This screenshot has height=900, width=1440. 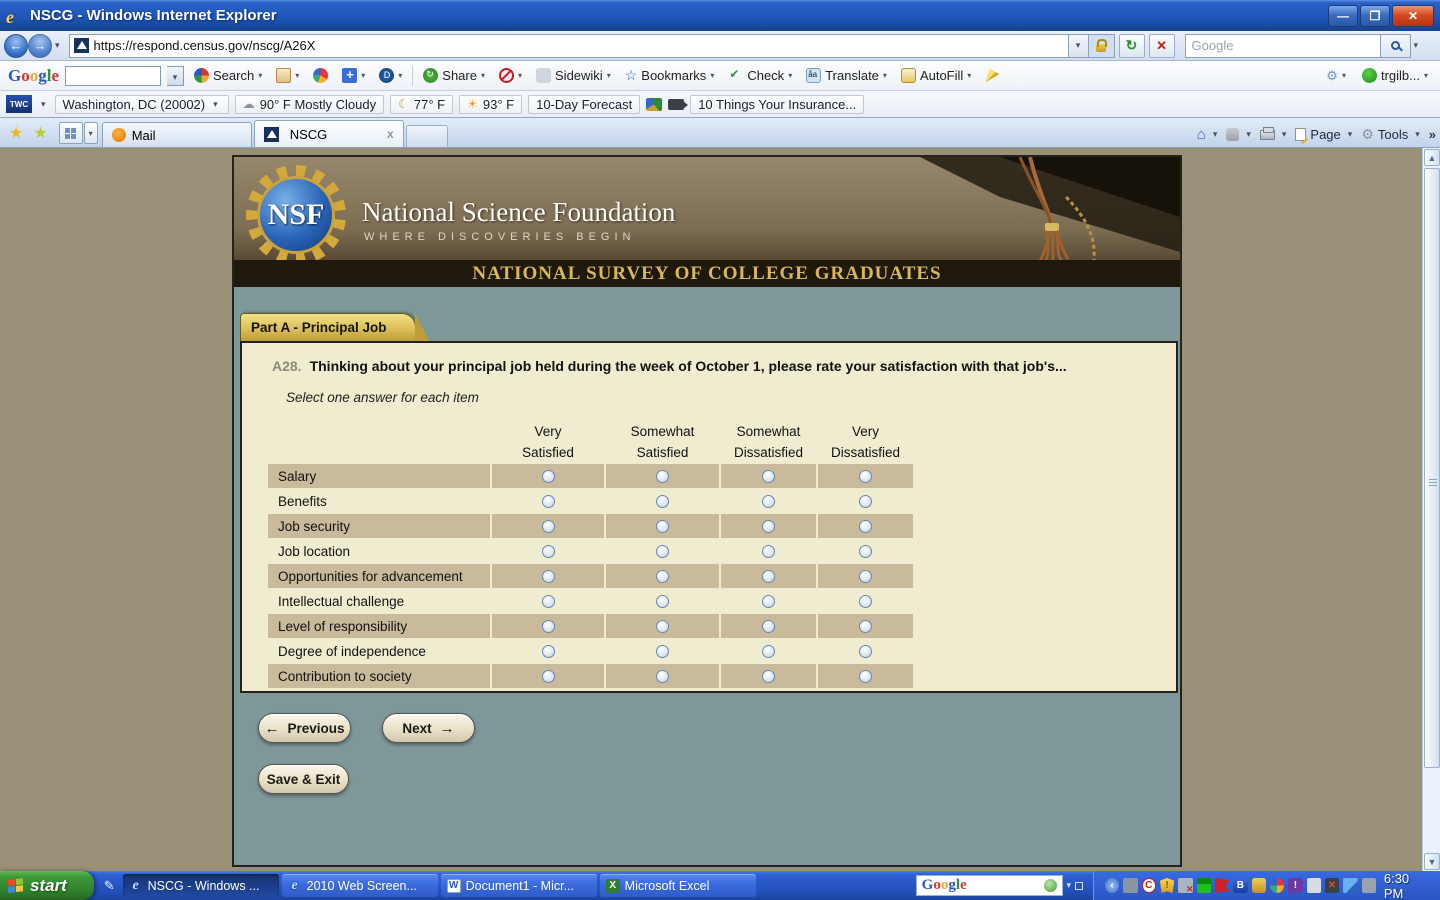 I want to click on add-favorite-button: ★, so click(x=40, y=135).